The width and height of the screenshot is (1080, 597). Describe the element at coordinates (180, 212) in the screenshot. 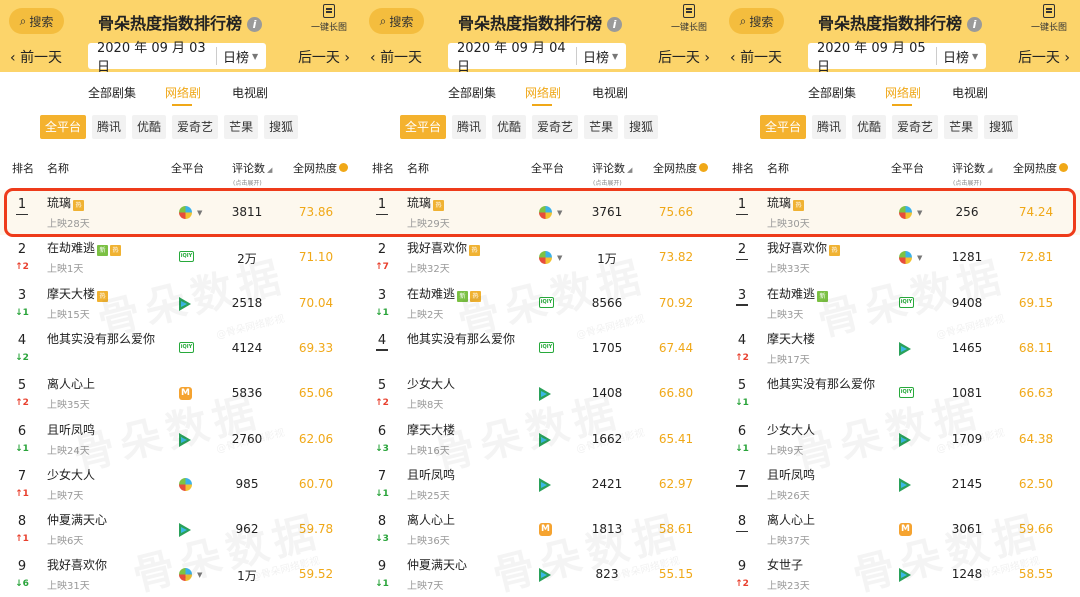

I see `table-row: 1 琉璃热上映28天 ▼ 3811 73.86` at that location.